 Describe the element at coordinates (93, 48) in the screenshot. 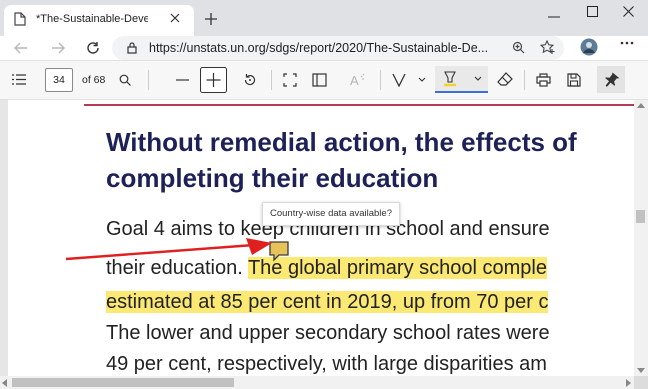

I see `refresh-icon` at that location.